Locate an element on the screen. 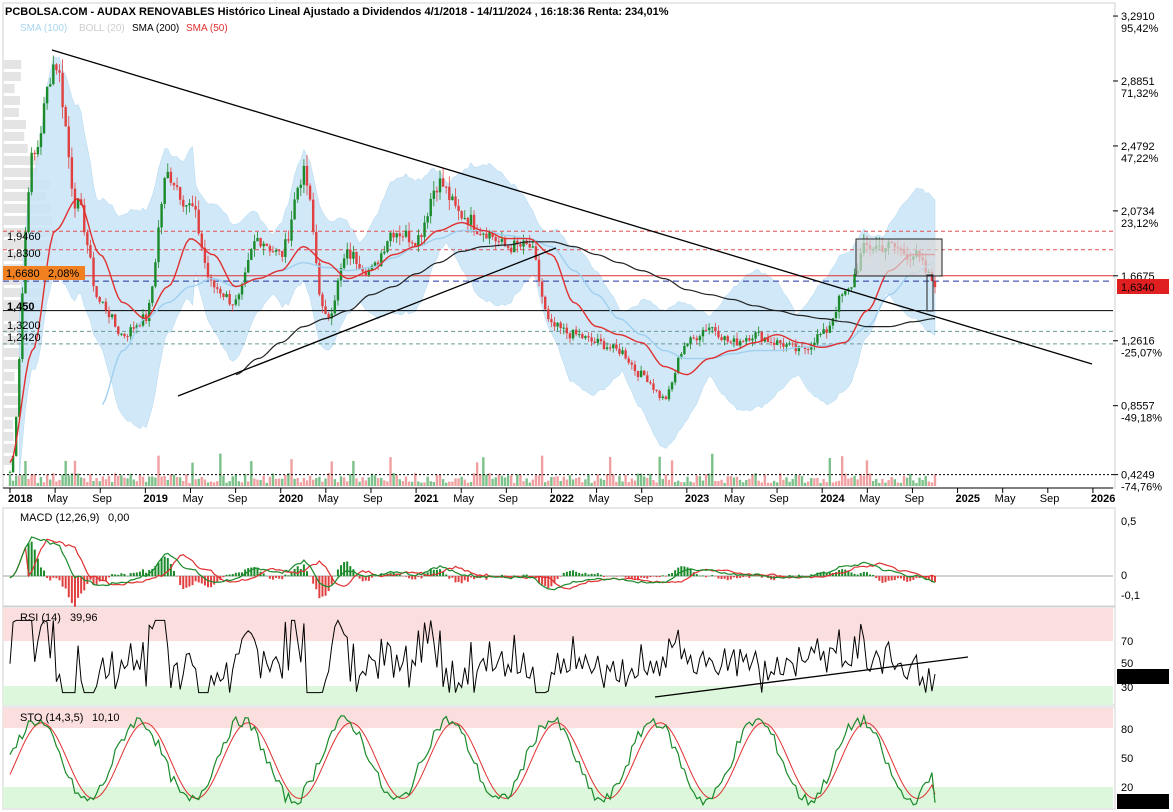  time-axis-label: May is located at coordinates (328, 499).